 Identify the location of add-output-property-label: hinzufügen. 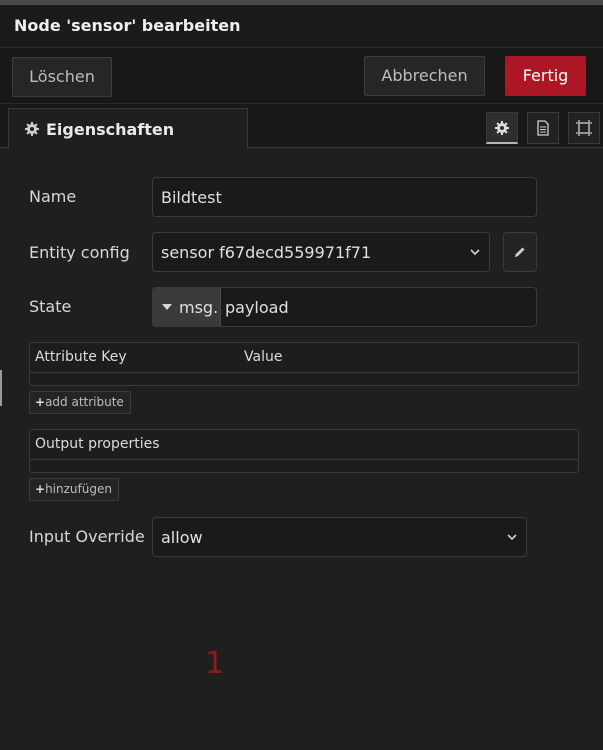
(78, 489).